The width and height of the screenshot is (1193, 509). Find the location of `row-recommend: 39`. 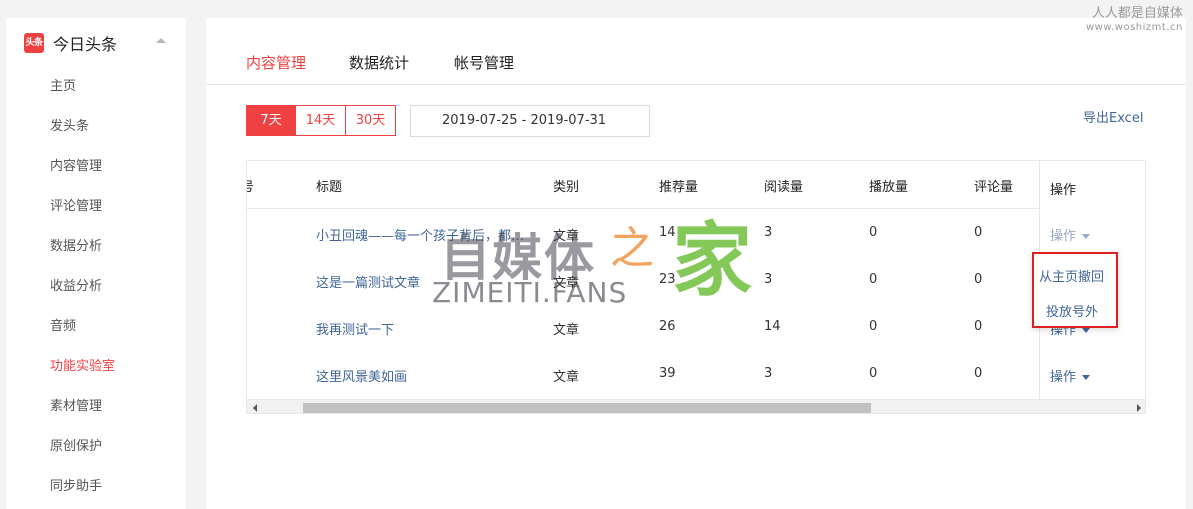

row-recommend: 39 is located at coordinates (667, 373).